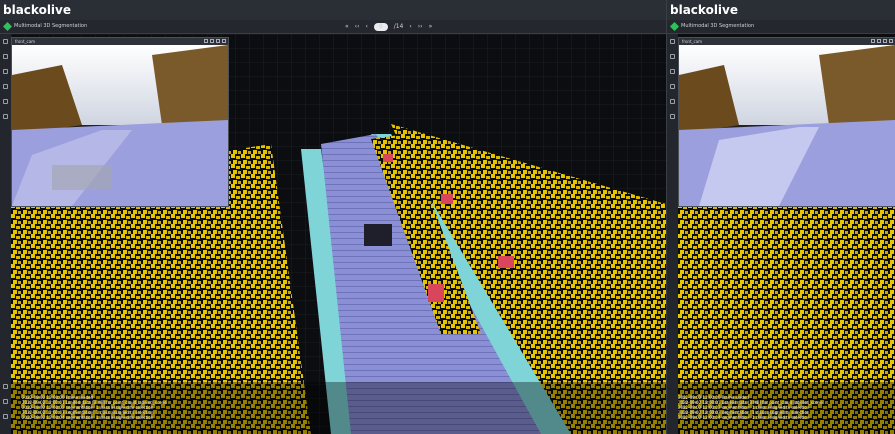 The image size is (895, 434). I want to click on frame-navigation: « ‹‹ ‹ 8 /14 › ›› », so click(388, 26).